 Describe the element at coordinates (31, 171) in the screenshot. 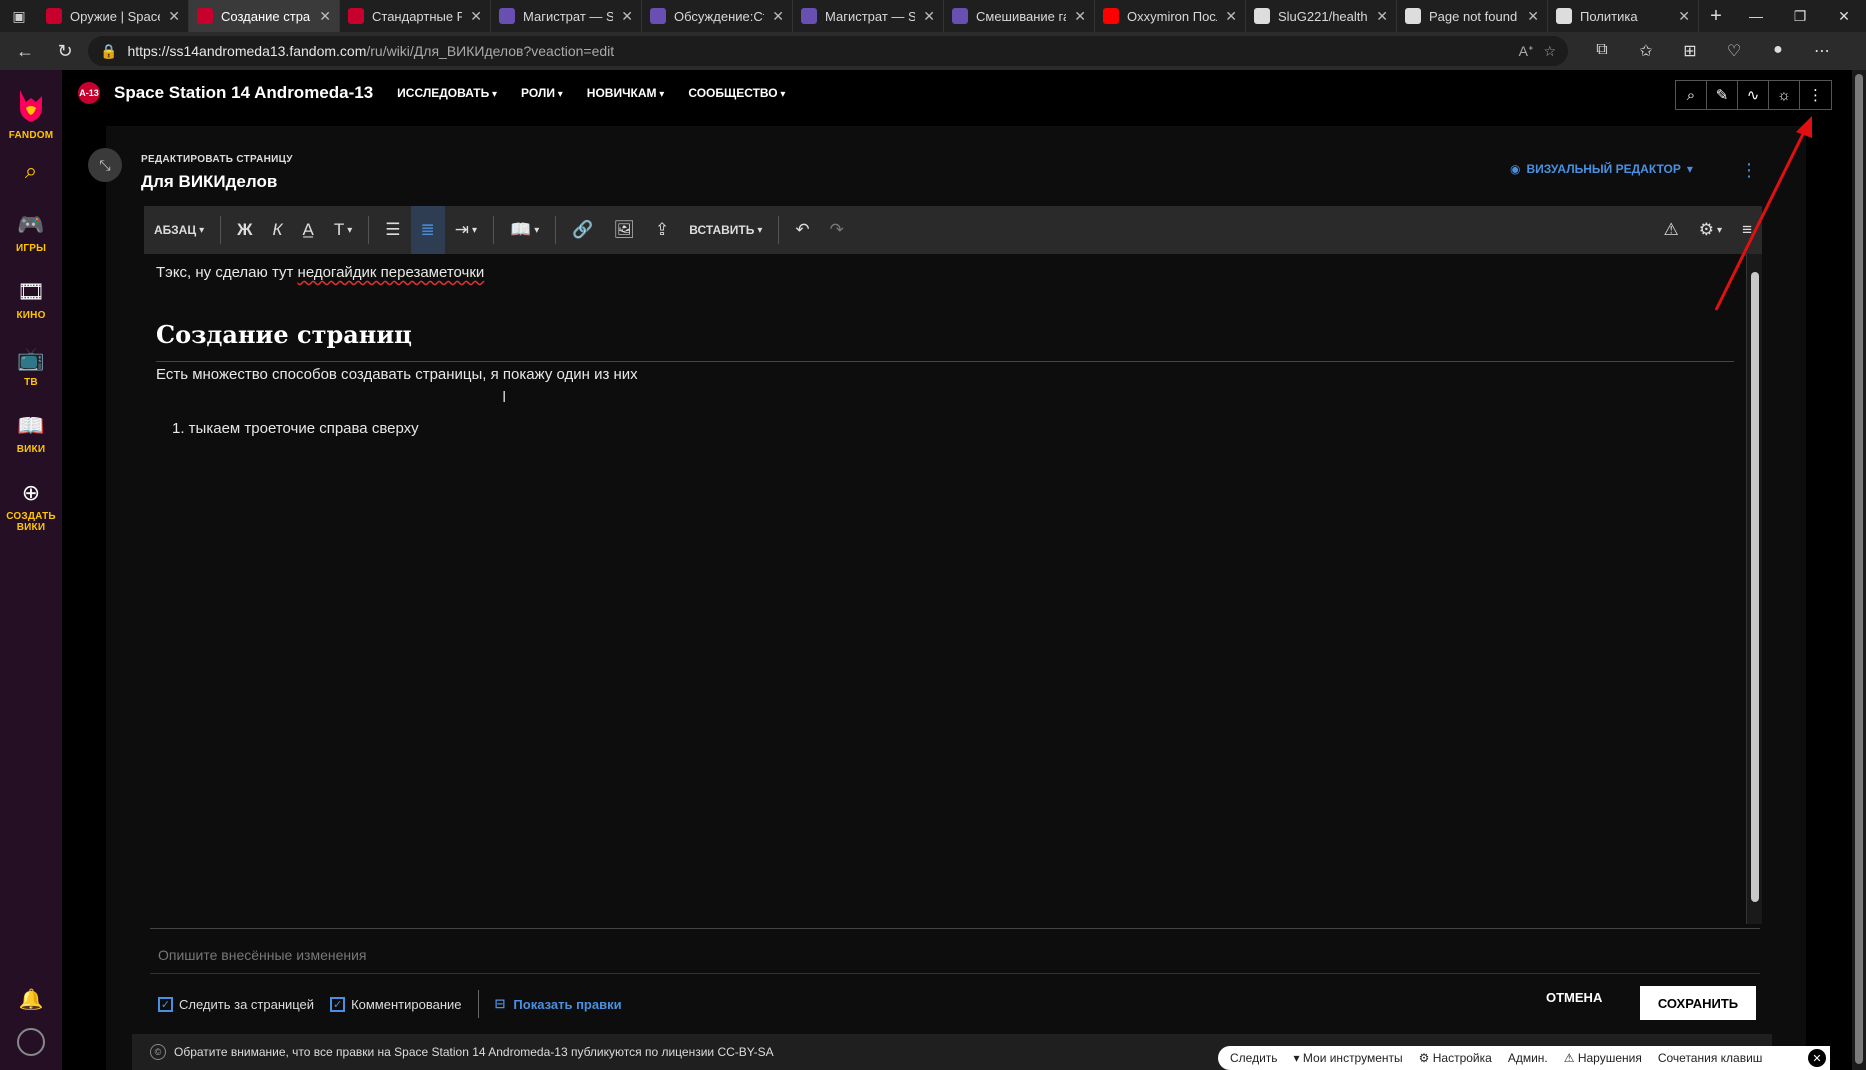

I see `search-rail-item: ⌕` at that location.